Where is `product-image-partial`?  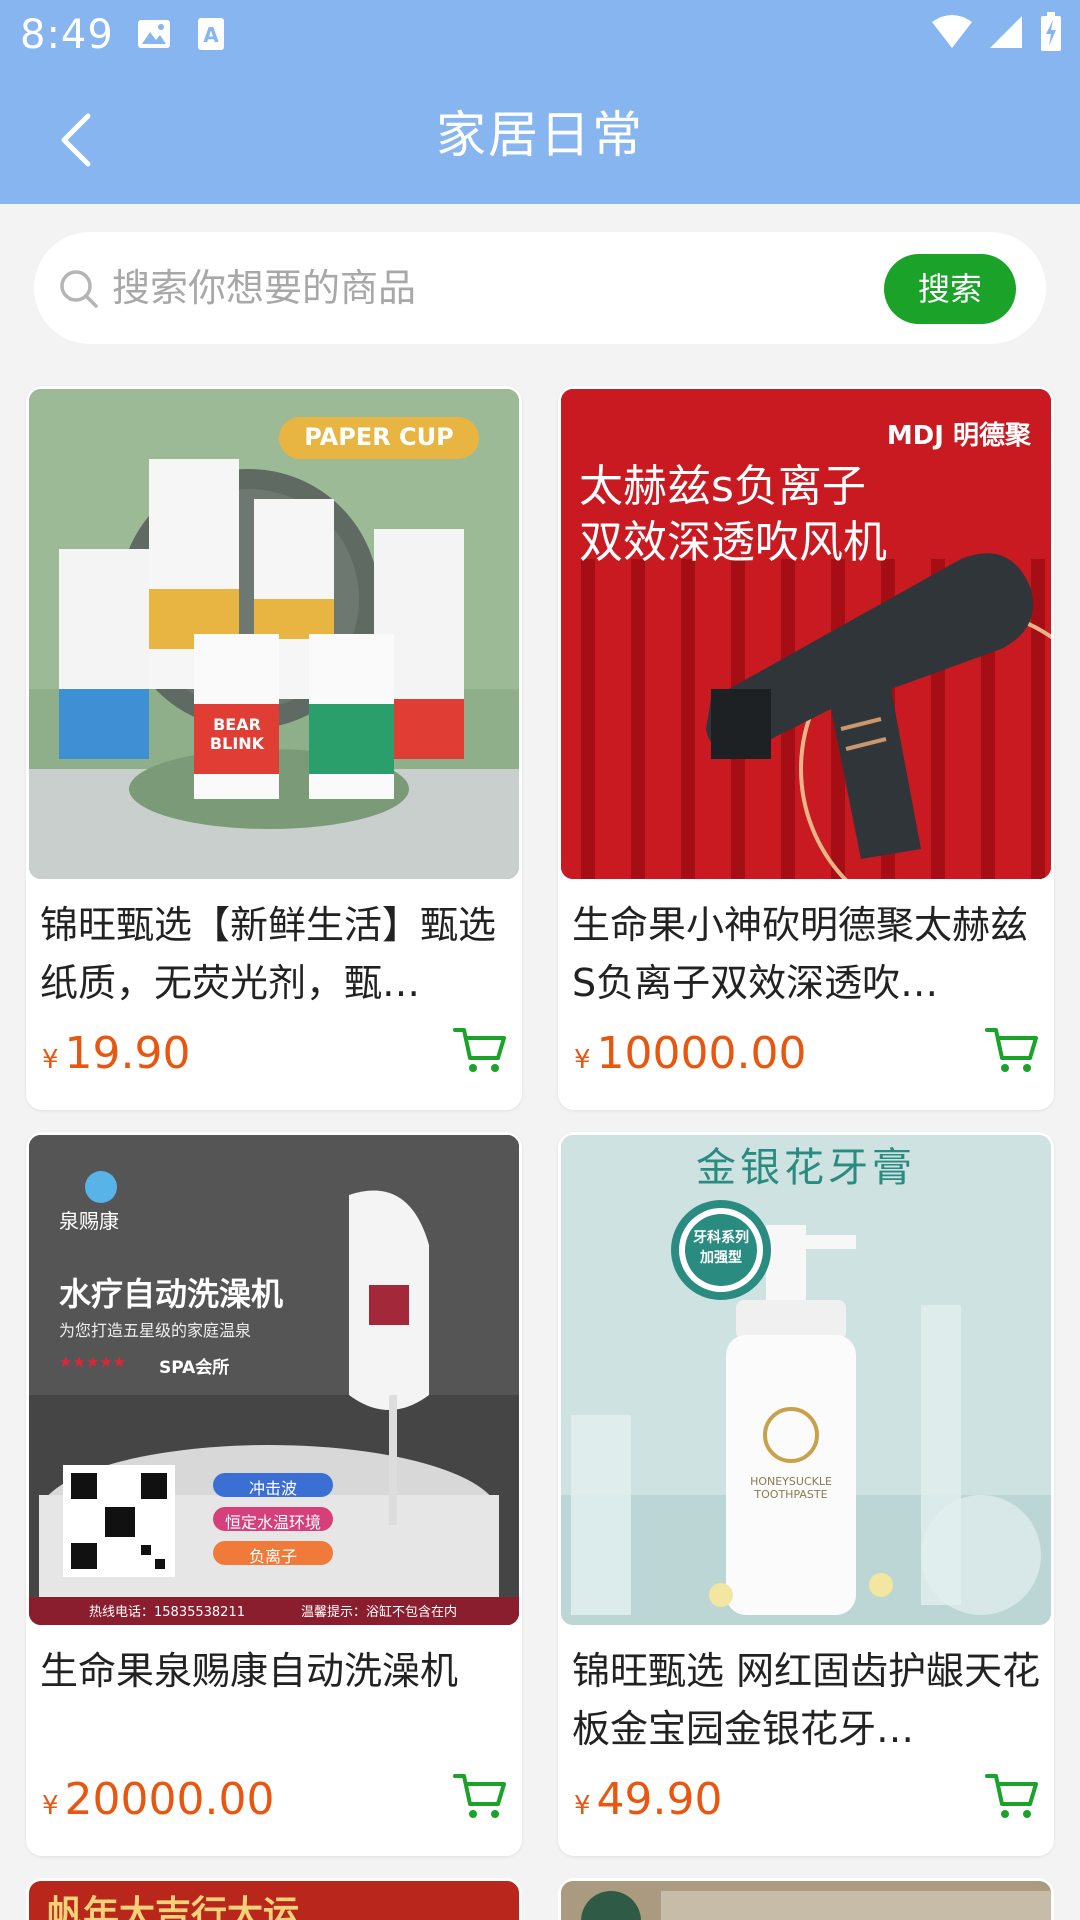 product-image-partial is located at coordinates (806, 1900).